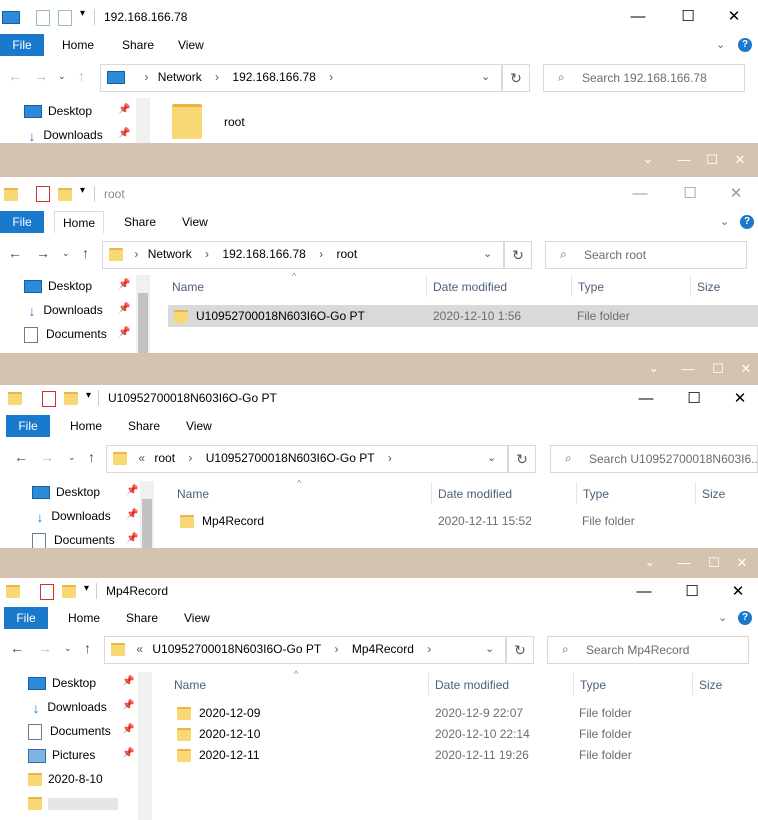 This screenshot has height=820, width=758. Describe the element at coordinates (466, 521) in the screenshot. I see `table-row: Mp4Record 2020-12-11 15:52 File folder` at that location.